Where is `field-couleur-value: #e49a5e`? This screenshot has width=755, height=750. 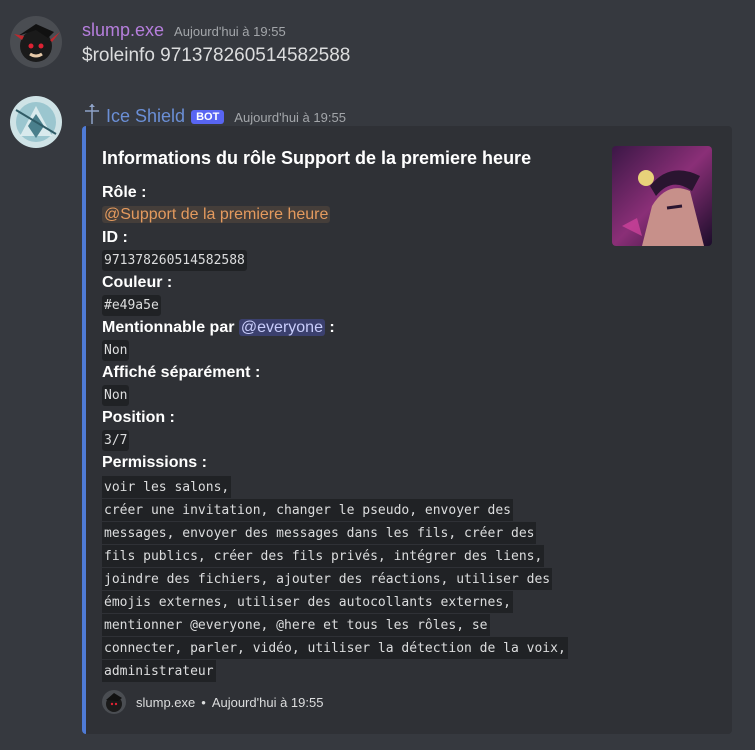
field-couleur-value: #e49a5e is located at coordinates (131, 305).